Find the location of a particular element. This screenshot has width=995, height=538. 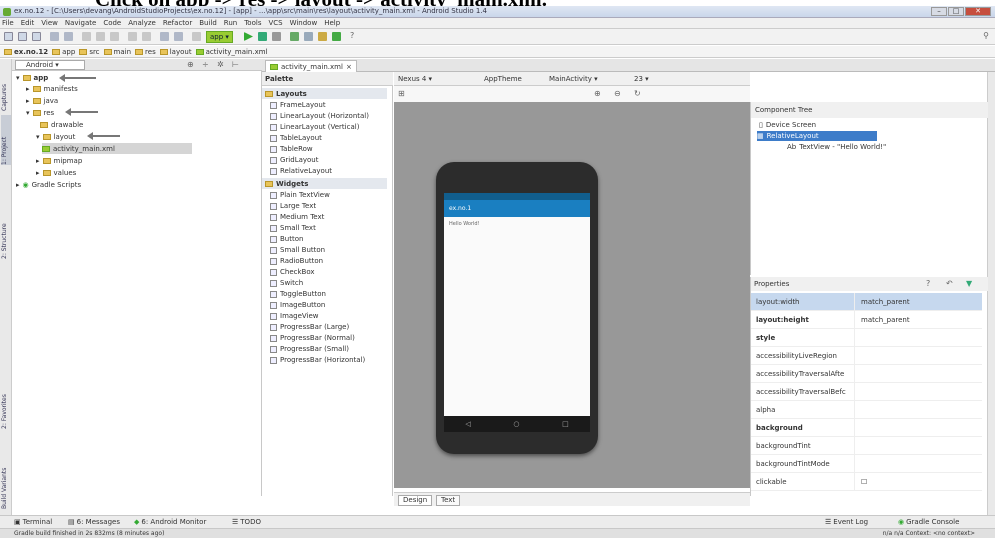

tree-item-values: ▸ values is located at coordinates (56, 172).